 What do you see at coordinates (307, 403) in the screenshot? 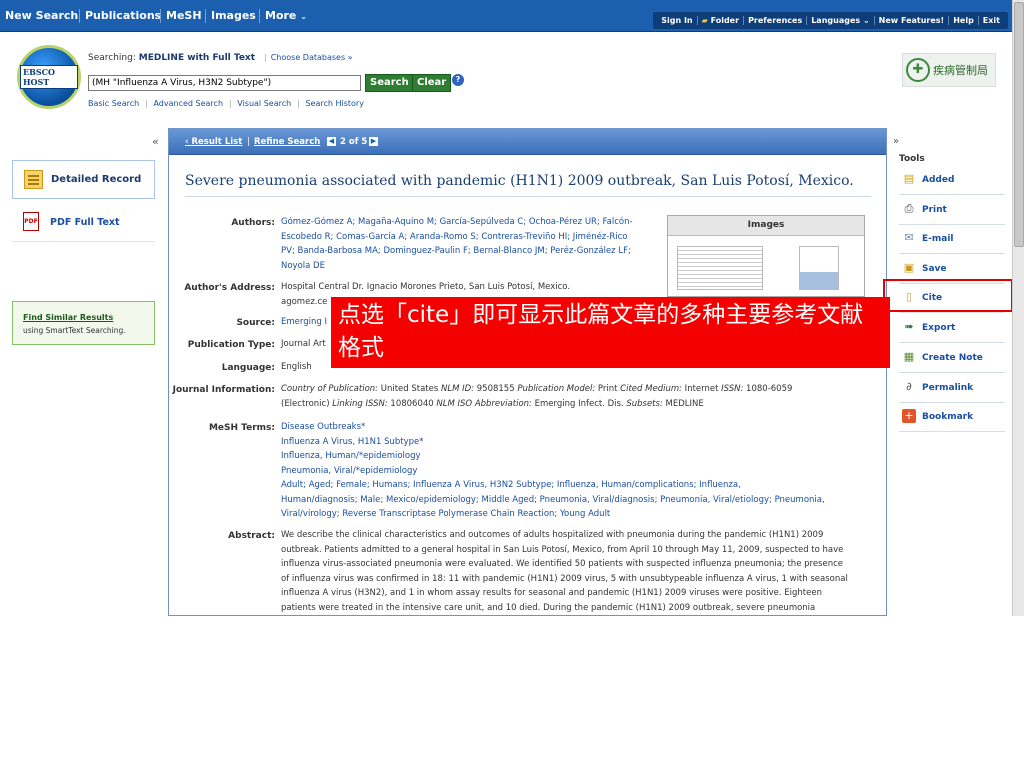
I see `journal-val: (Electronic)` at bounding box center [307, 403].